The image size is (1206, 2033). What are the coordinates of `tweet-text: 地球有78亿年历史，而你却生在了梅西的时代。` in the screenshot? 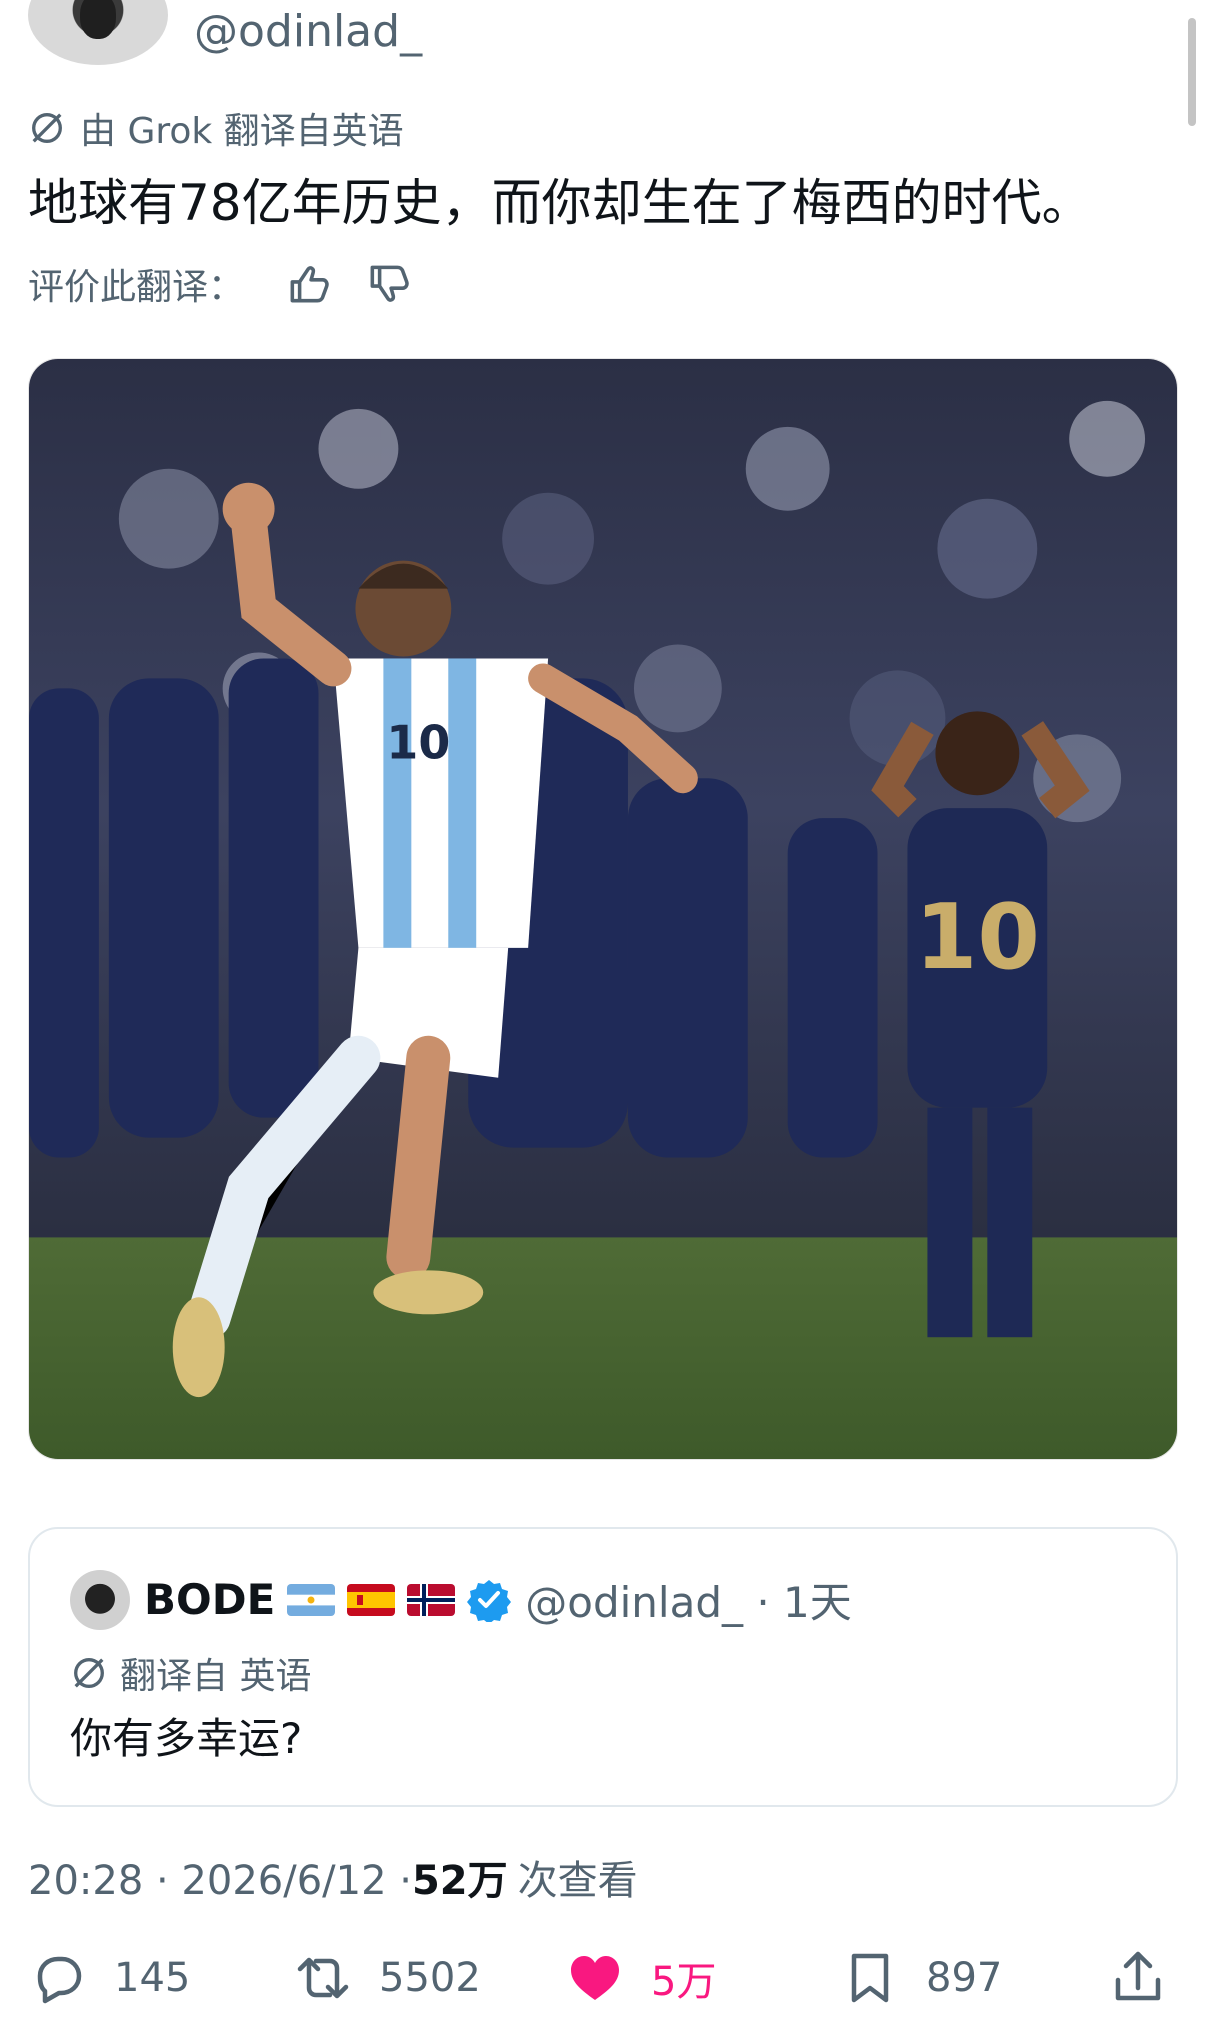 It's located at (560, 203).